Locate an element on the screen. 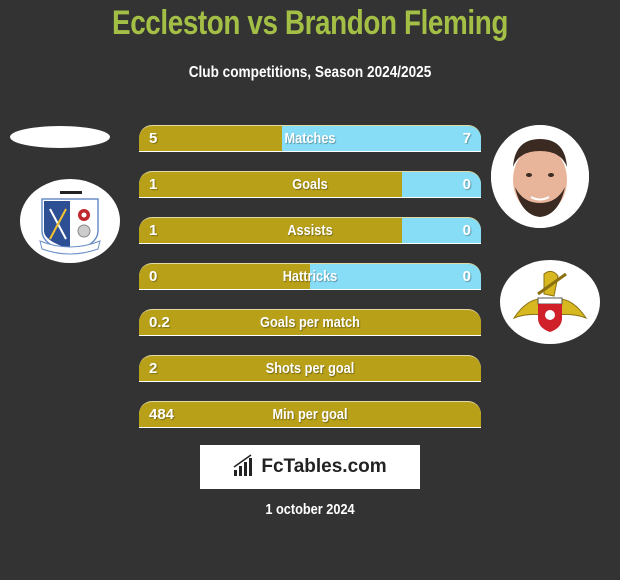 The image size is (620, 580). stat-row-hattricks: 0 Hattricks 0 is located at coordinates (310, 276).